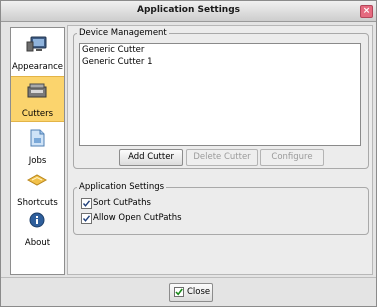 The image size is (377, 307). What do you see at coordinates (366, 11) in the screenshot?
I see `window-close-icon: ×` at bounding box center [366, 11].